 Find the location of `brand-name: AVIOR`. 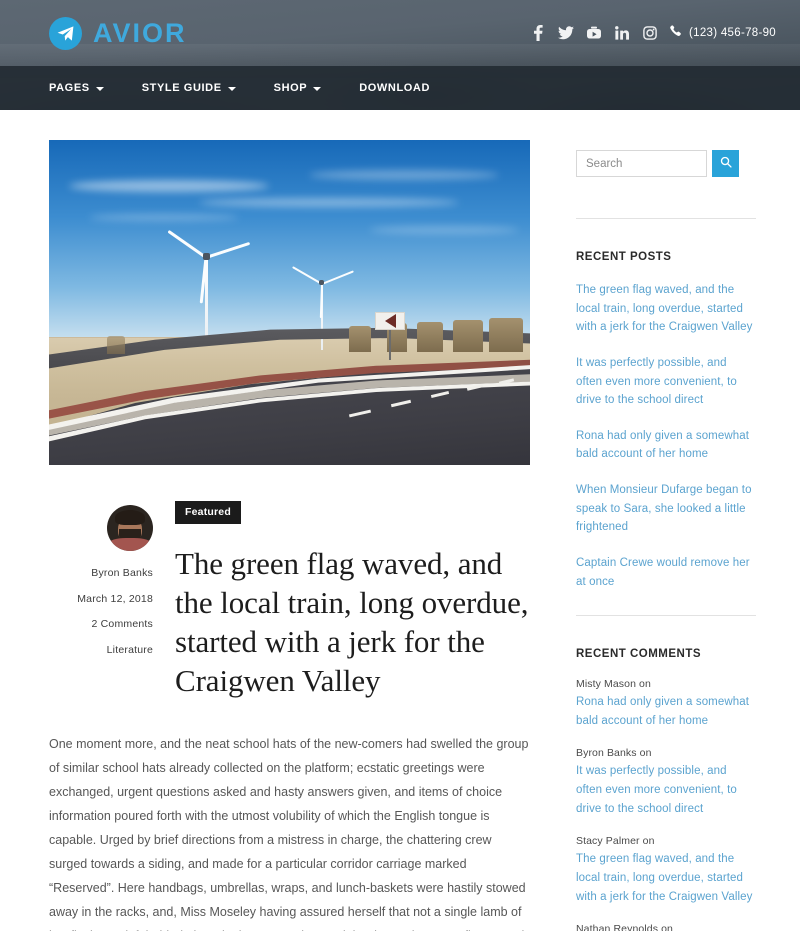

brand-name: AVIOR is located at coordinates (140, 32).